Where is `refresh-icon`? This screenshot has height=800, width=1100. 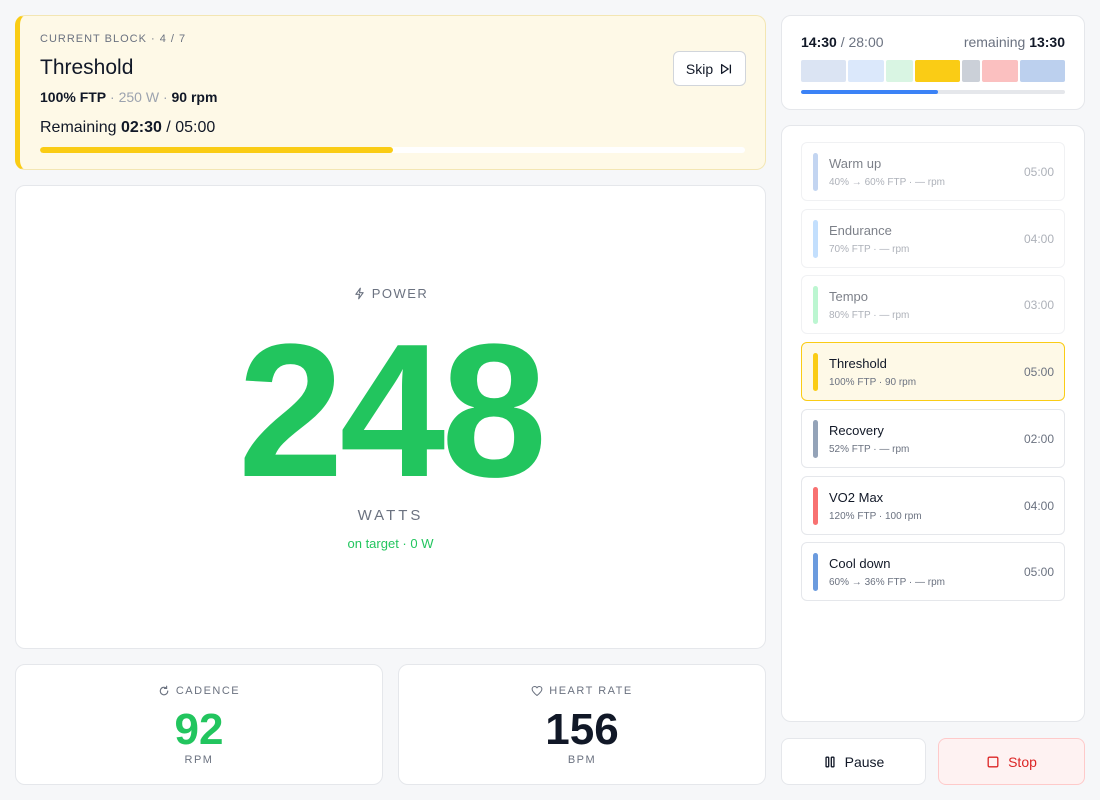 refresh-icon is located at coordinates (164, 690).